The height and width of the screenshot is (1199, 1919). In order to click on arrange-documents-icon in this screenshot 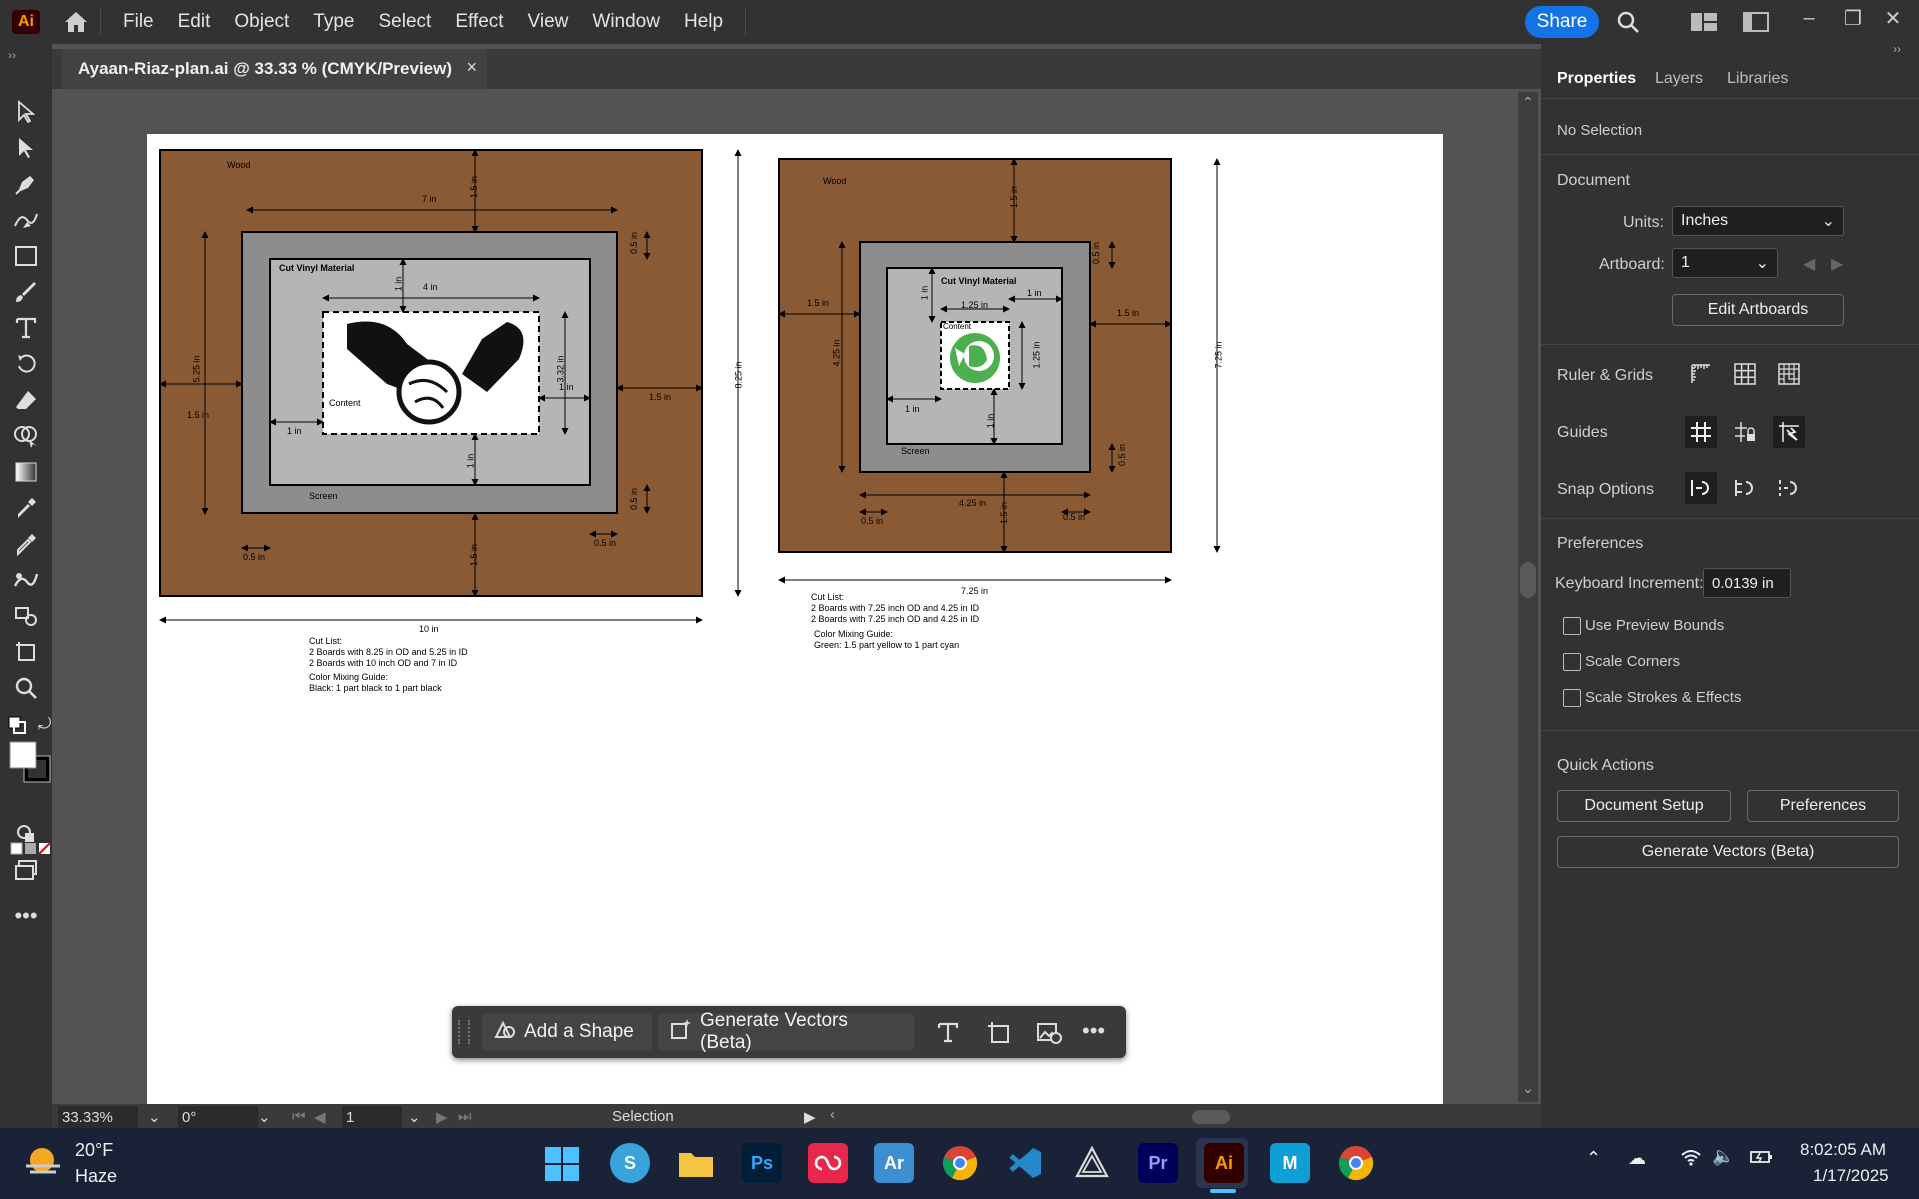, I will do `click(1756, 22)`.